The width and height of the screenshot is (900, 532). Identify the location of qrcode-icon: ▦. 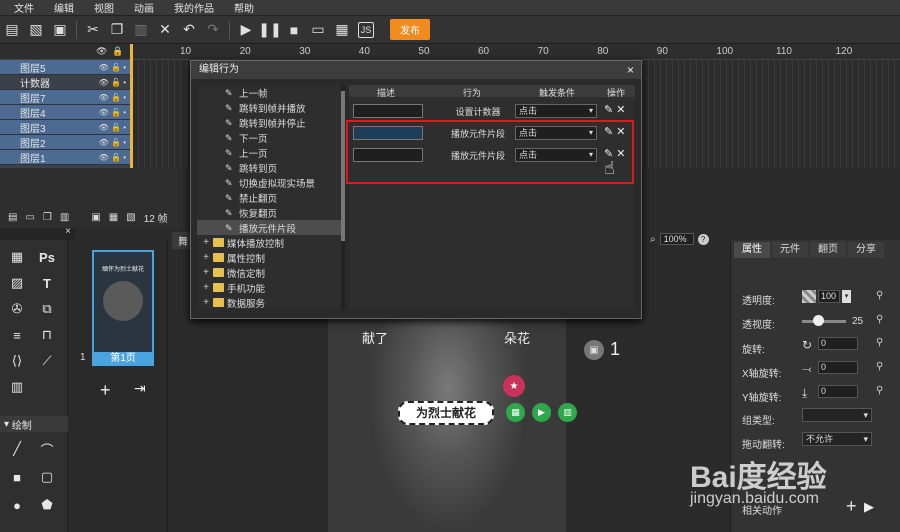
(342, 29).